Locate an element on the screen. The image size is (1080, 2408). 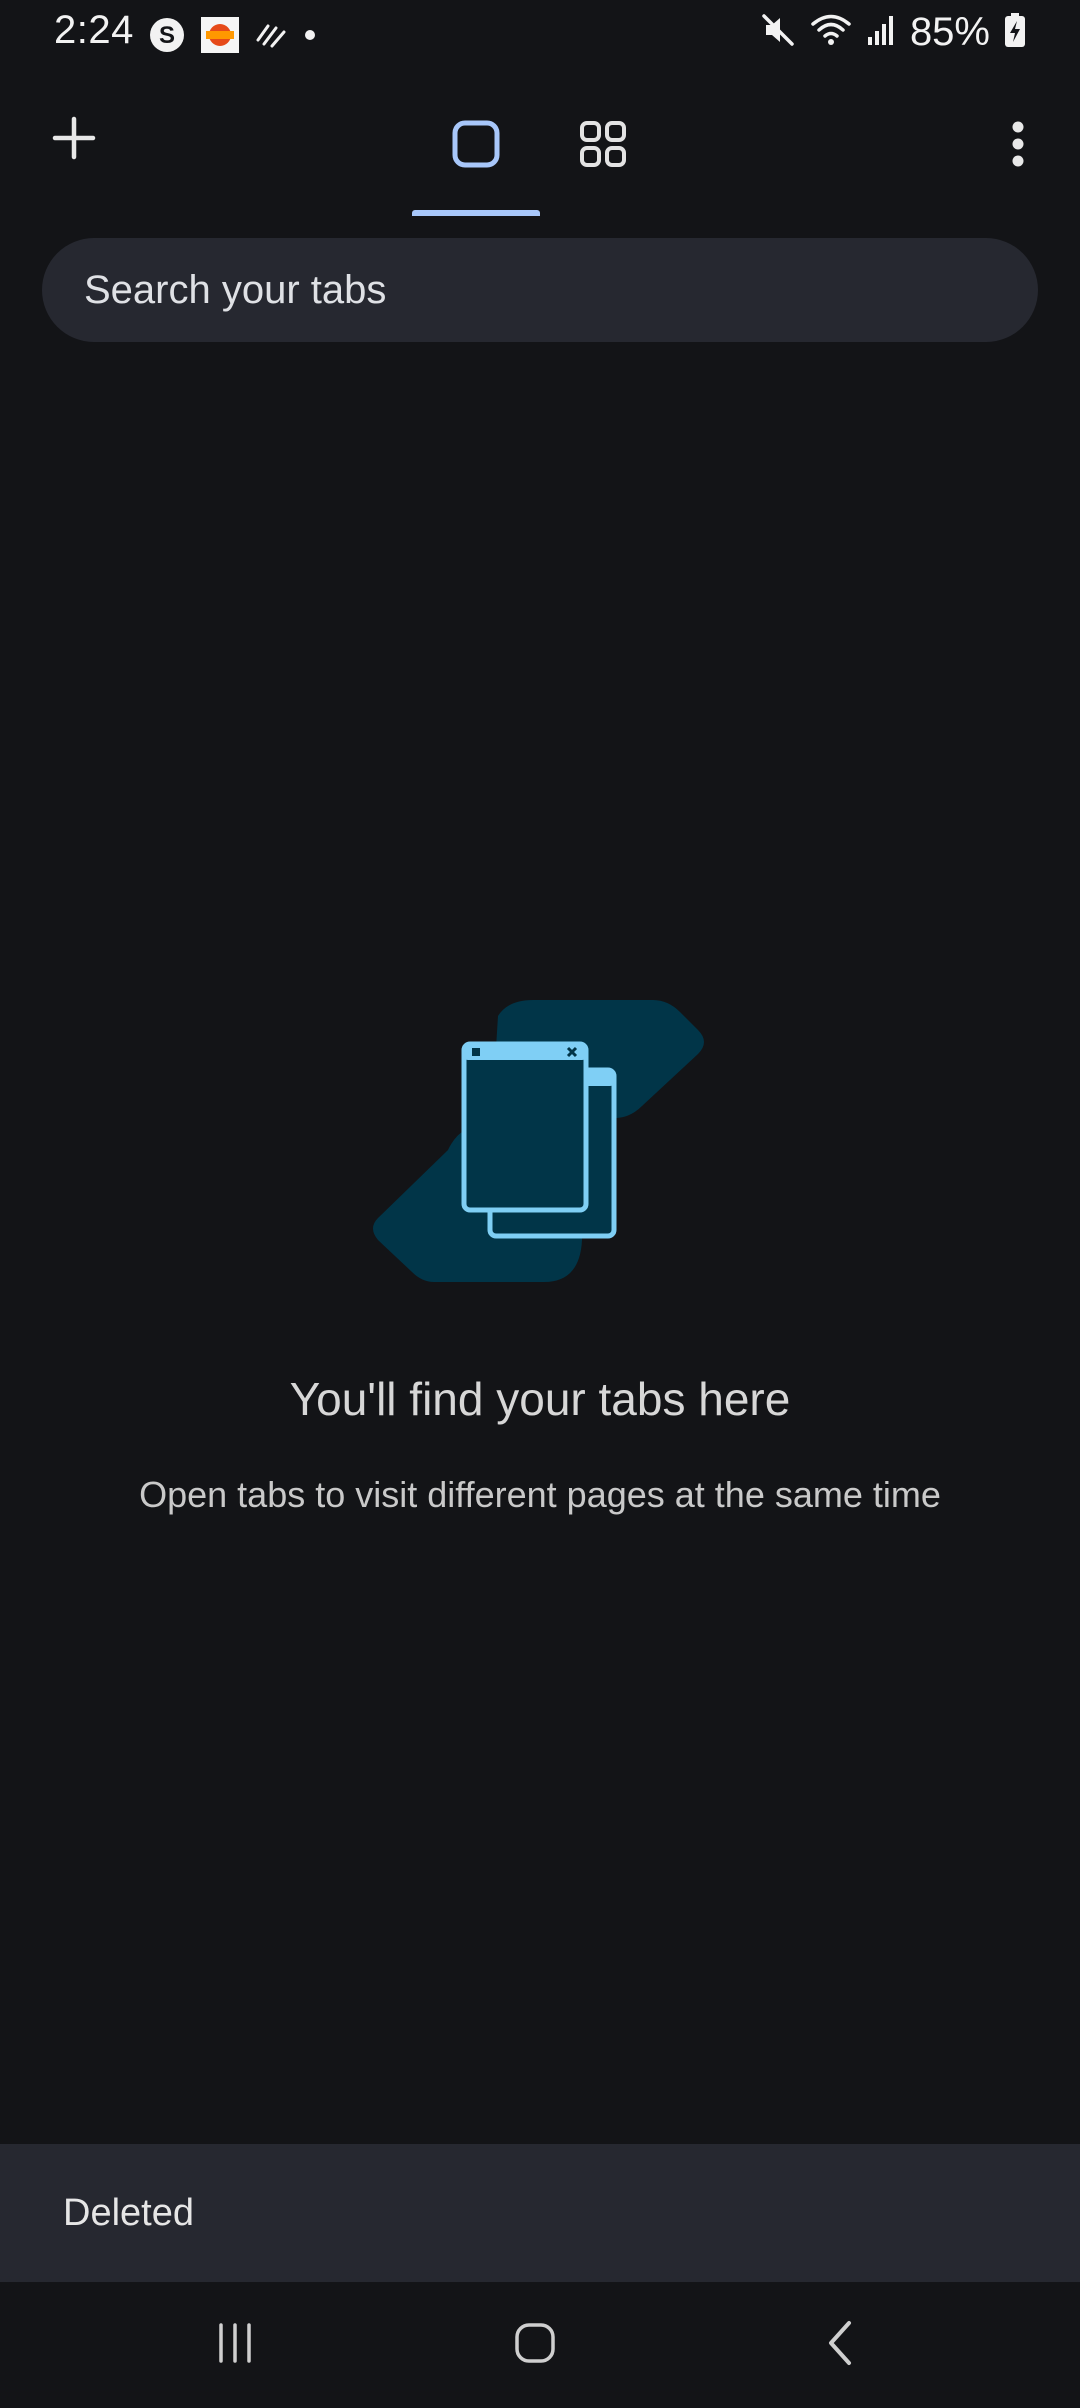
recents-button is located at coordinates (235, 2345).